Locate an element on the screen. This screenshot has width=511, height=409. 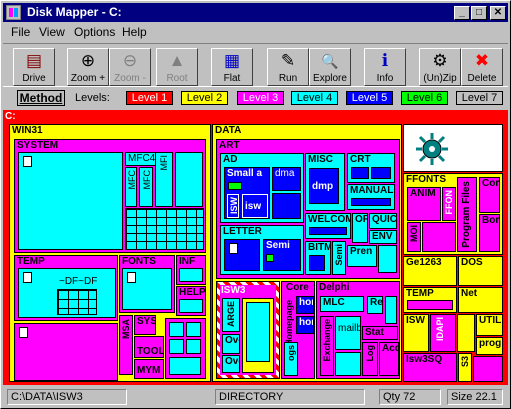
dir-small: Small a ISW isw is located at coordinates (247, 193).